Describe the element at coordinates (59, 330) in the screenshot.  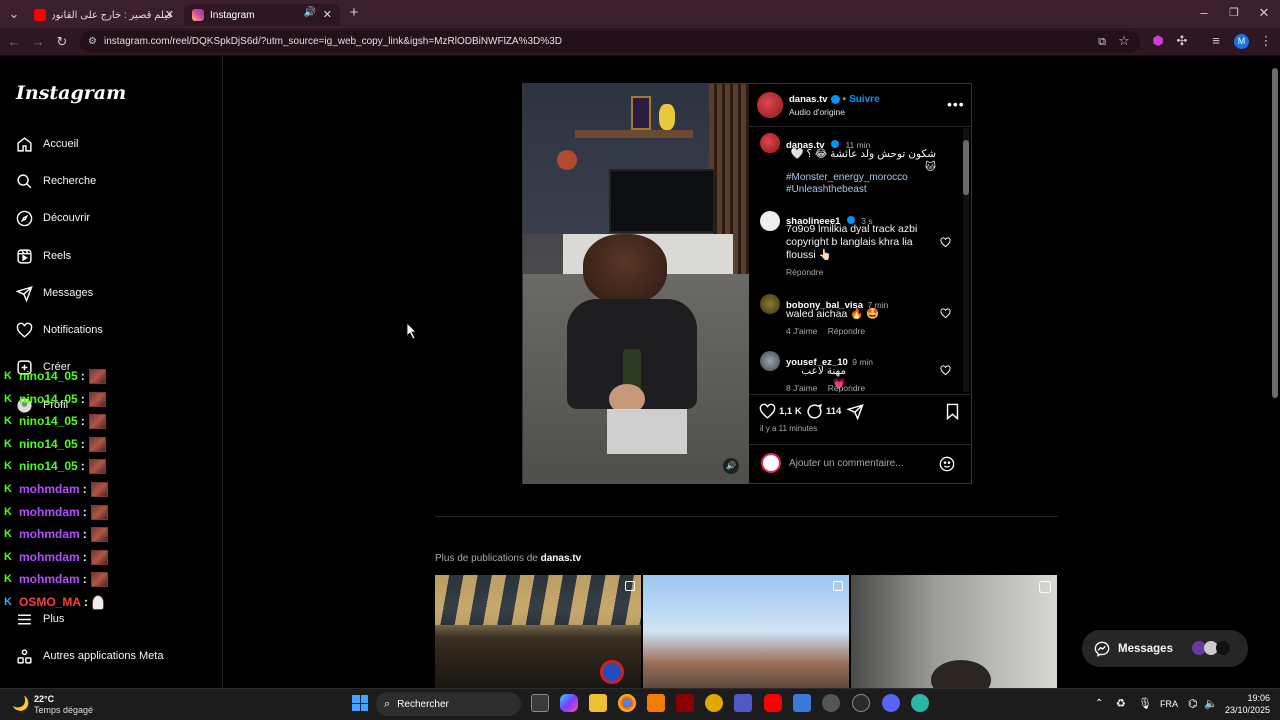
I see `sidebar-item-notifications: Notifications` at that location.